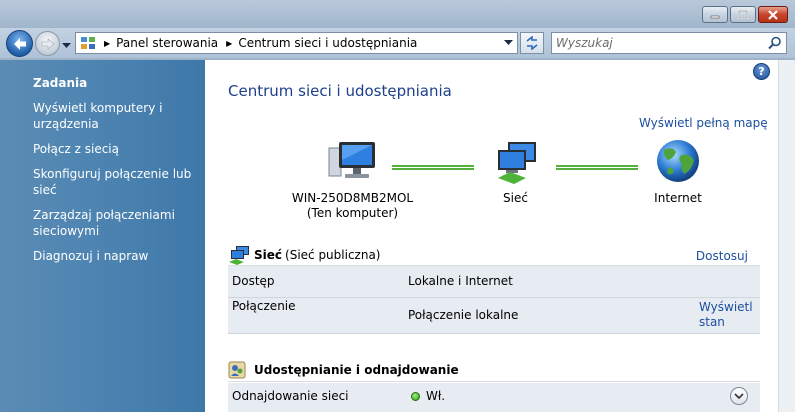  I want to click on refresh-icon, so click(532, 43).